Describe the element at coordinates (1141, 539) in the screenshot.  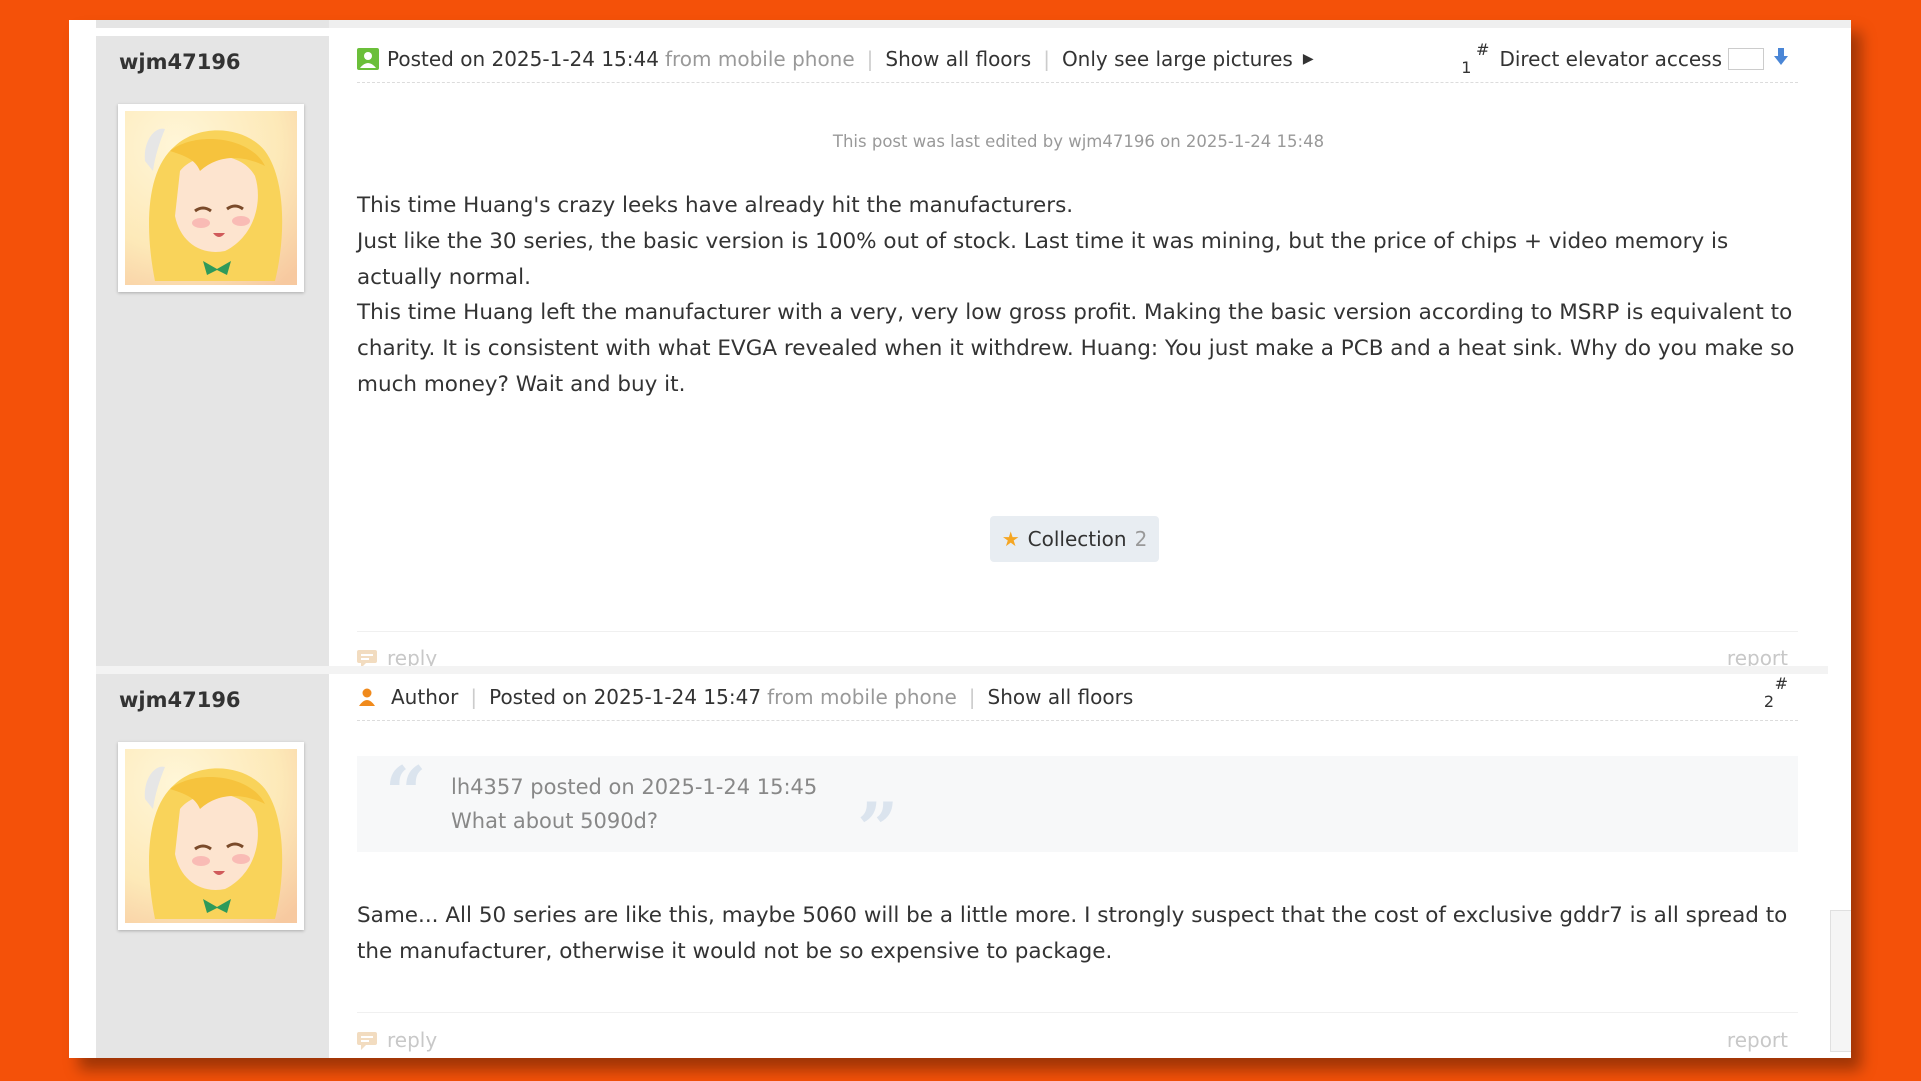
I see `collection-count: 2` at that location.